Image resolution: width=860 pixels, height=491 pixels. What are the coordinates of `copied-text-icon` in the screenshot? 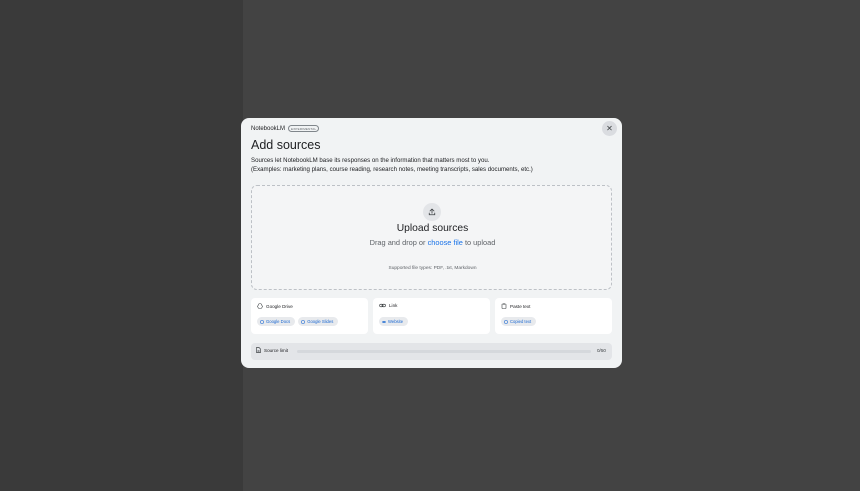 It's located at (506, 321).